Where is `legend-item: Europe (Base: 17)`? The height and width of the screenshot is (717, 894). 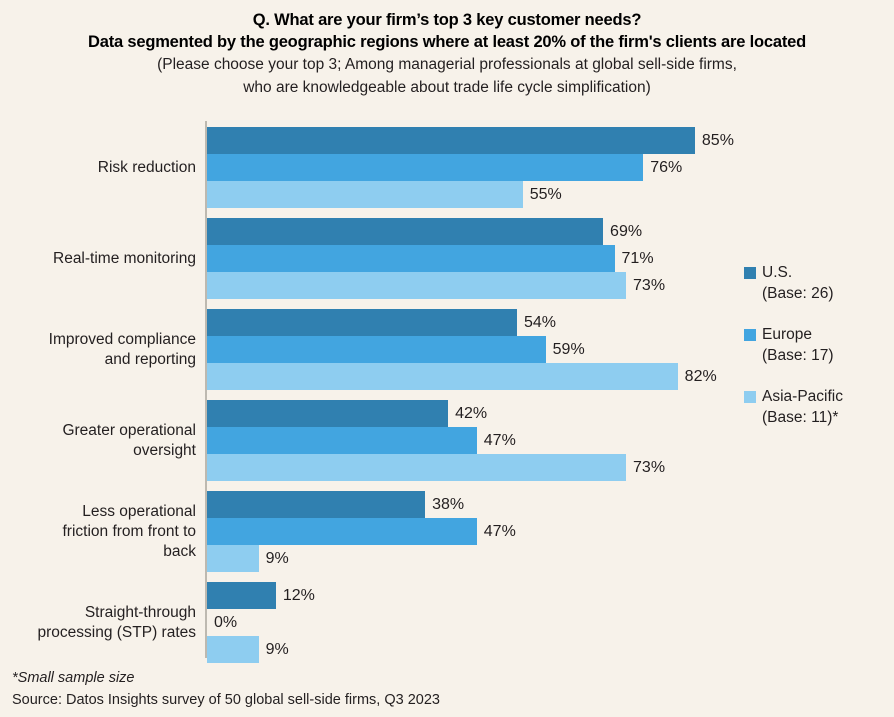 legend-item: Europe (Base: 17) is located at coordinates (819, 345).